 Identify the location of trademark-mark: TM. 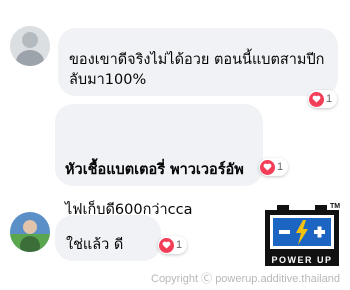
(335, 206).